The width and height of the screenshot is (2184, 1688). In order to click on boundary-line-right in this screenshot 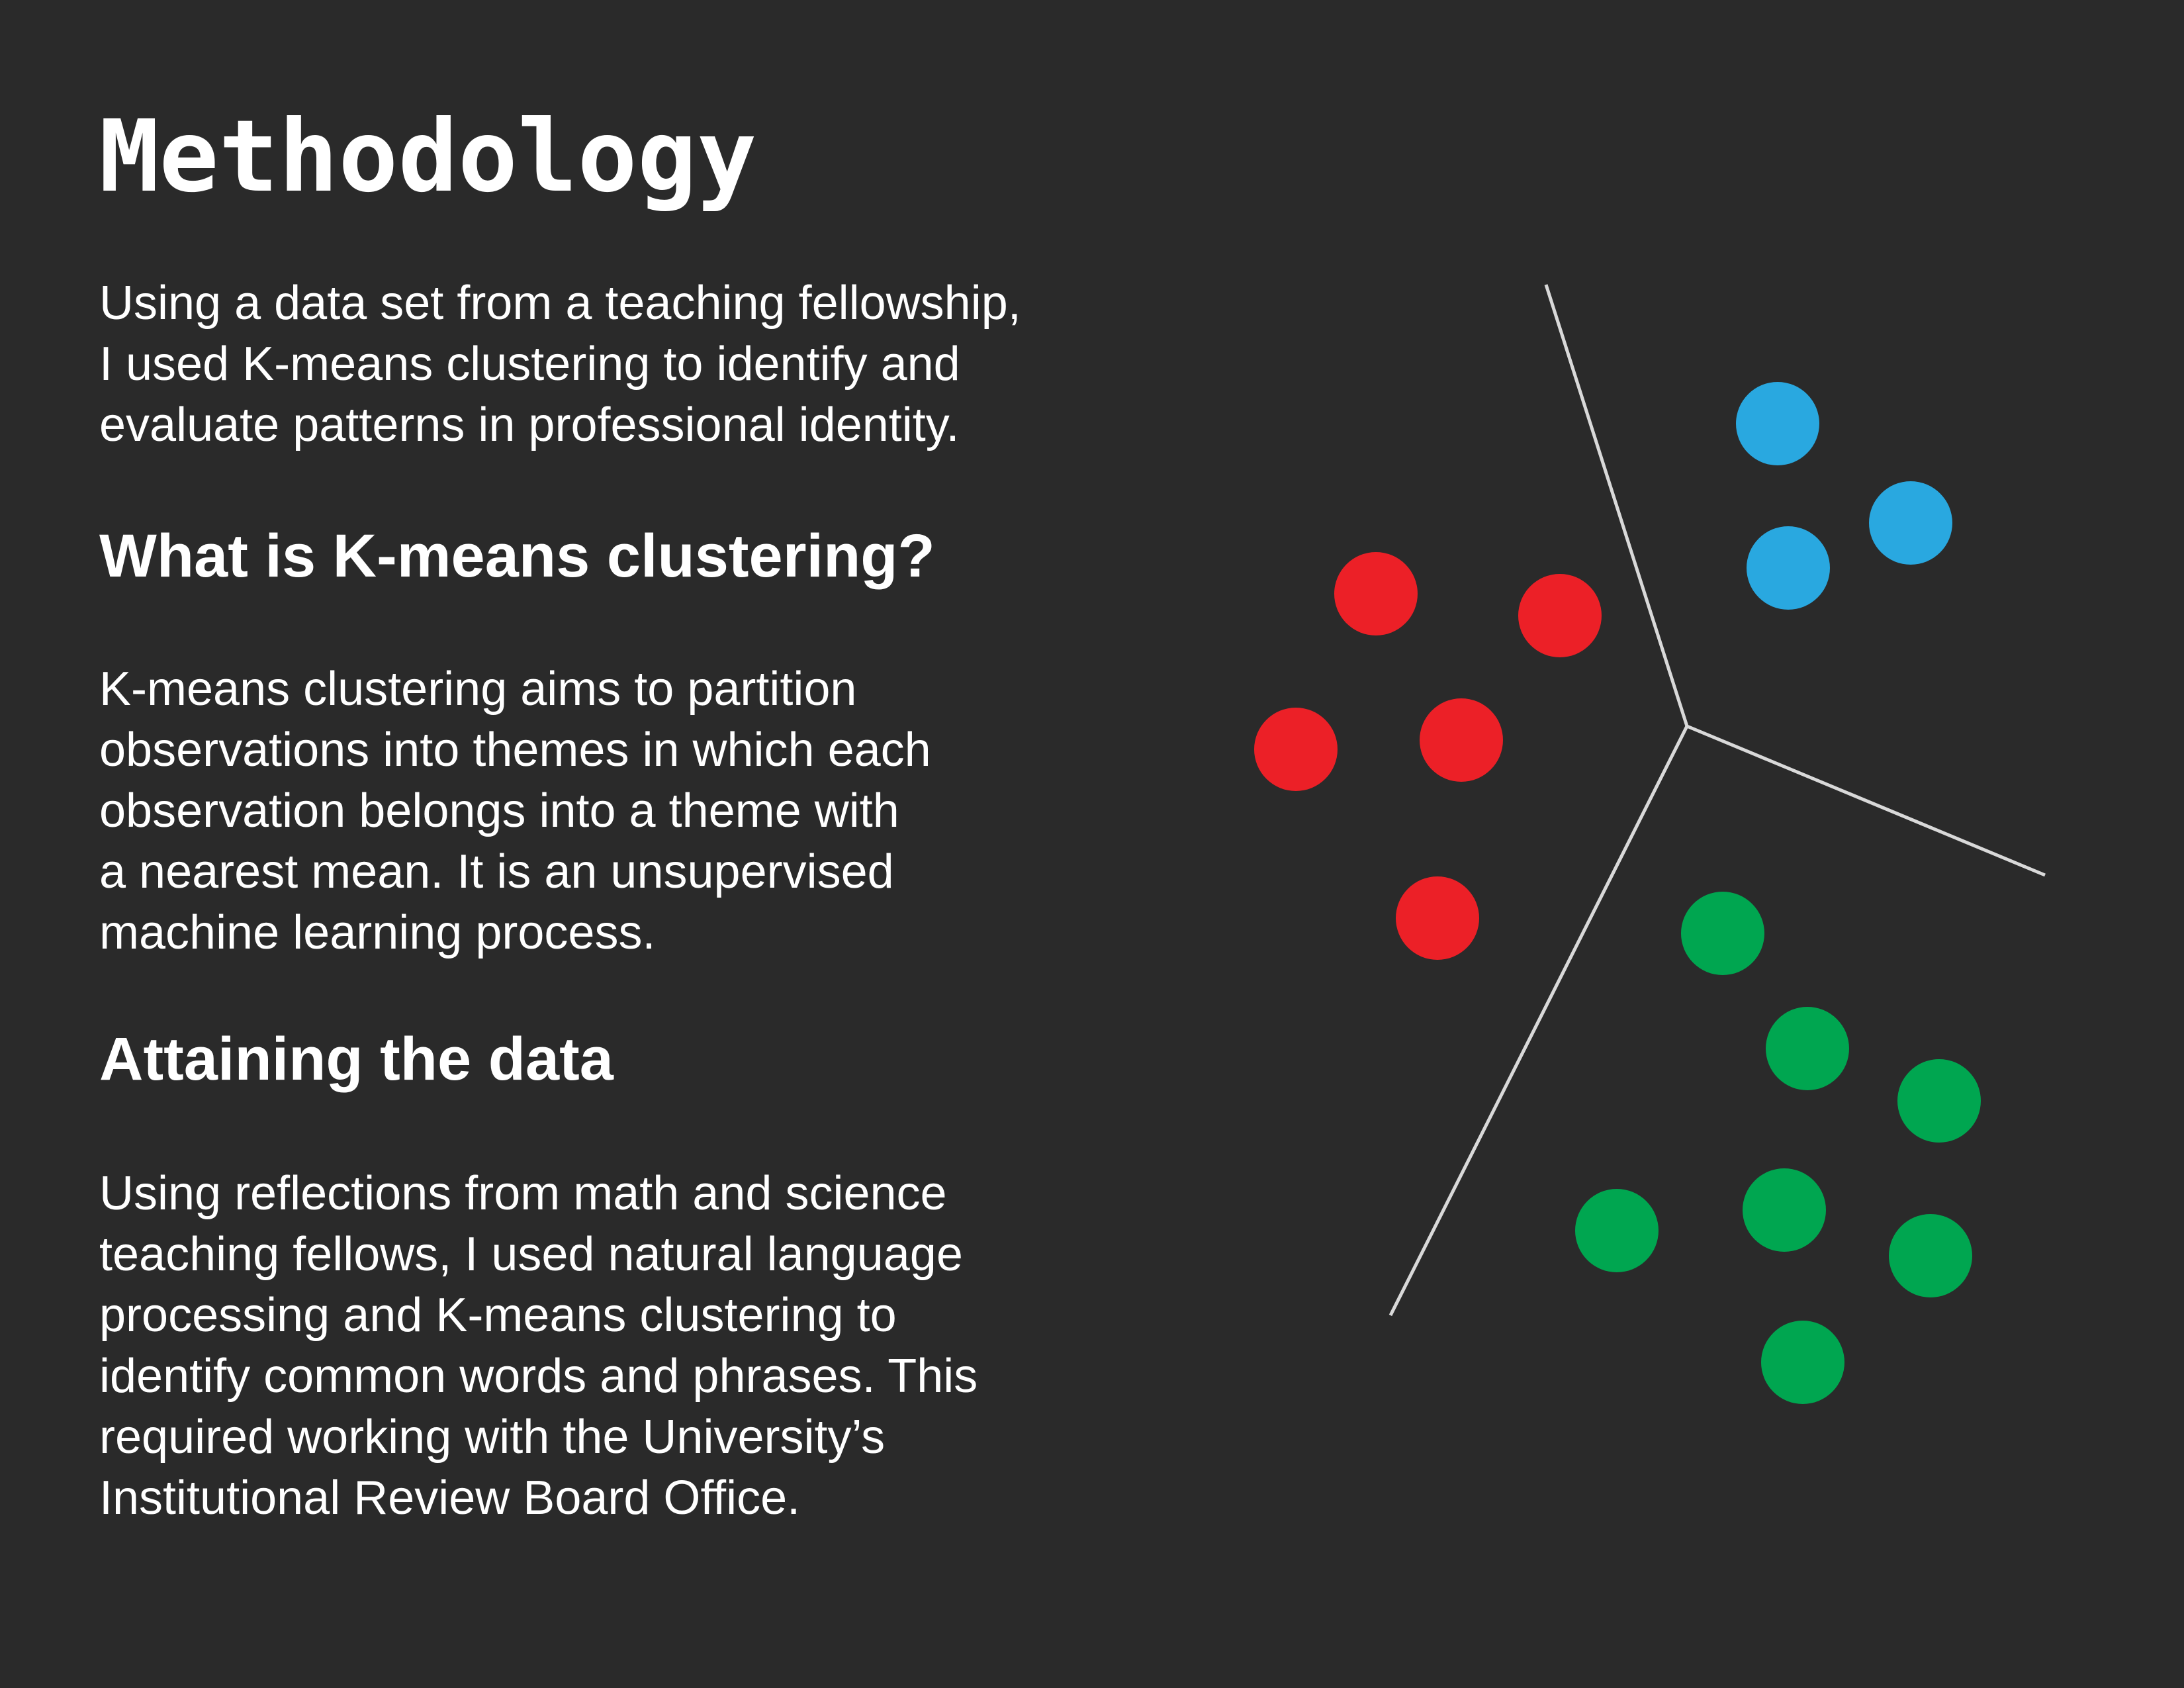, I will do `click(1866, 800)`.